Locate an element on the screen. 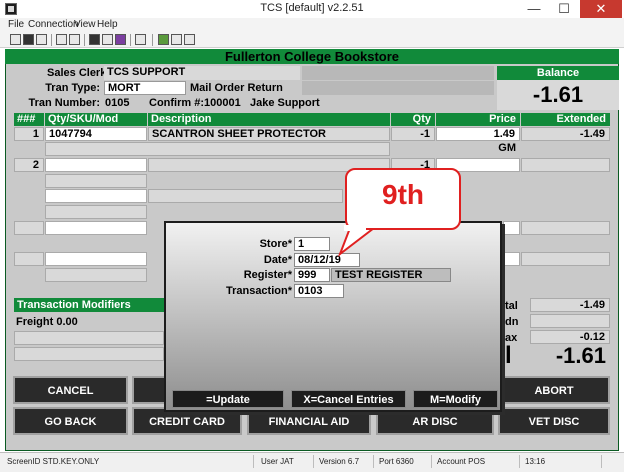  minimize-button: — is located at coordinates (534, 9).